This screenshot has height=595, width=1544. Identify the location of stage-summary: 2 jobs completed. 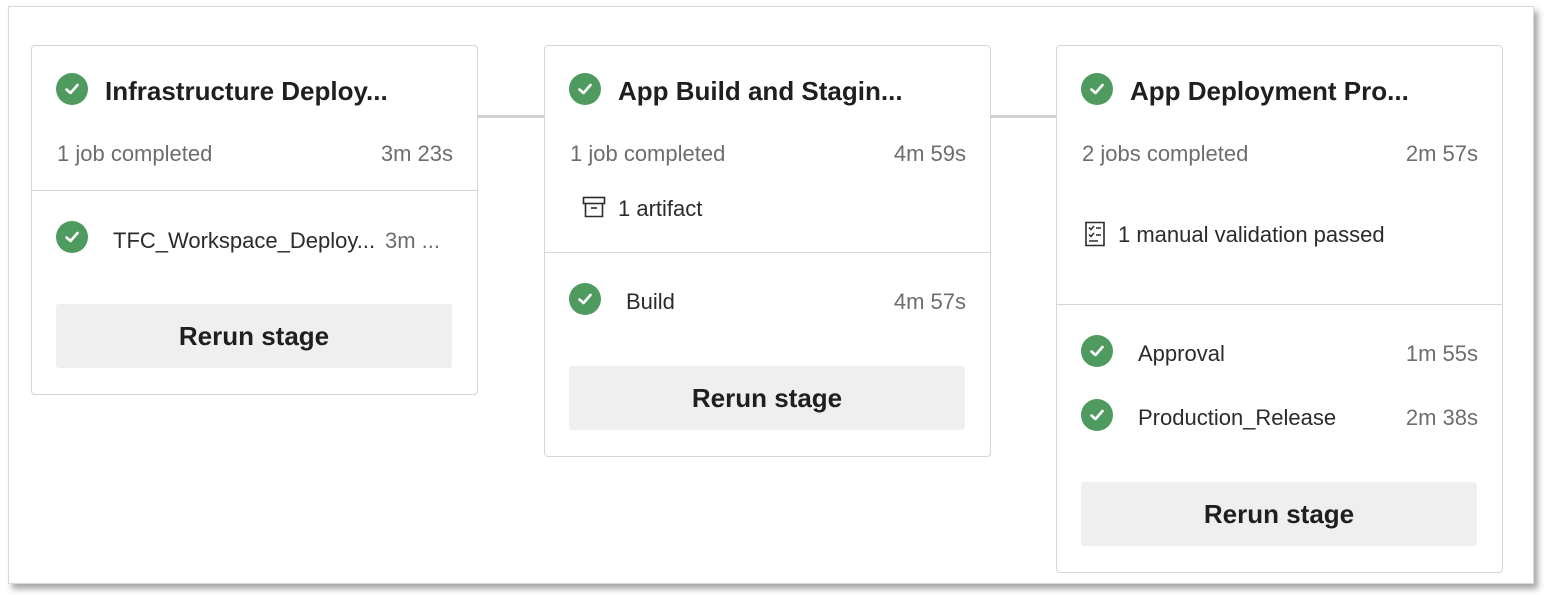
(1165, 153).